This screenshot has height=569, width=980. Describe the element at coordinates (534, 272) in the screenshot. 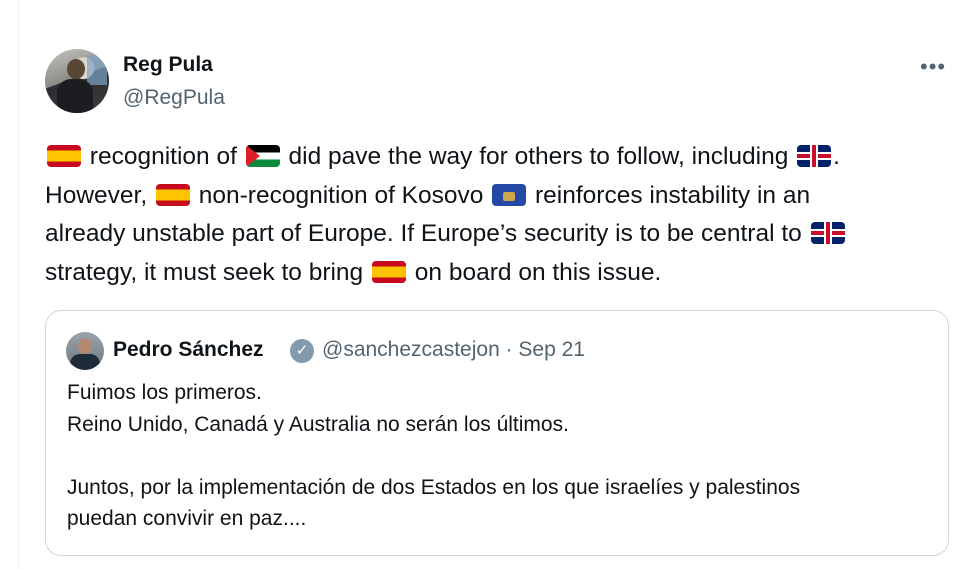

I see `tweet-text-segment: on board on this issue.` at that location.